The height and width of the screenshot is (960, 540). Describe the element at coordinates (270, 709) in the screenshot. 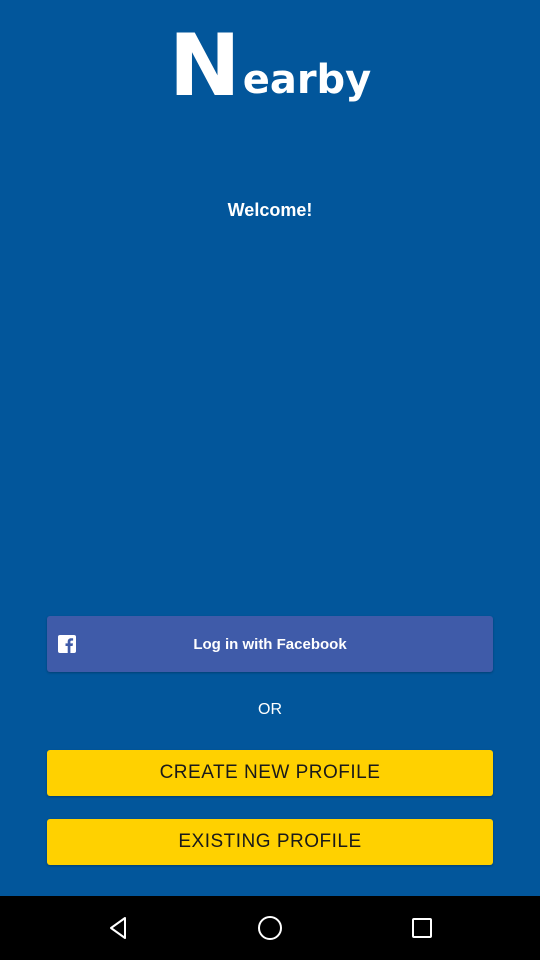

I see `or-divider: OR` at that location.